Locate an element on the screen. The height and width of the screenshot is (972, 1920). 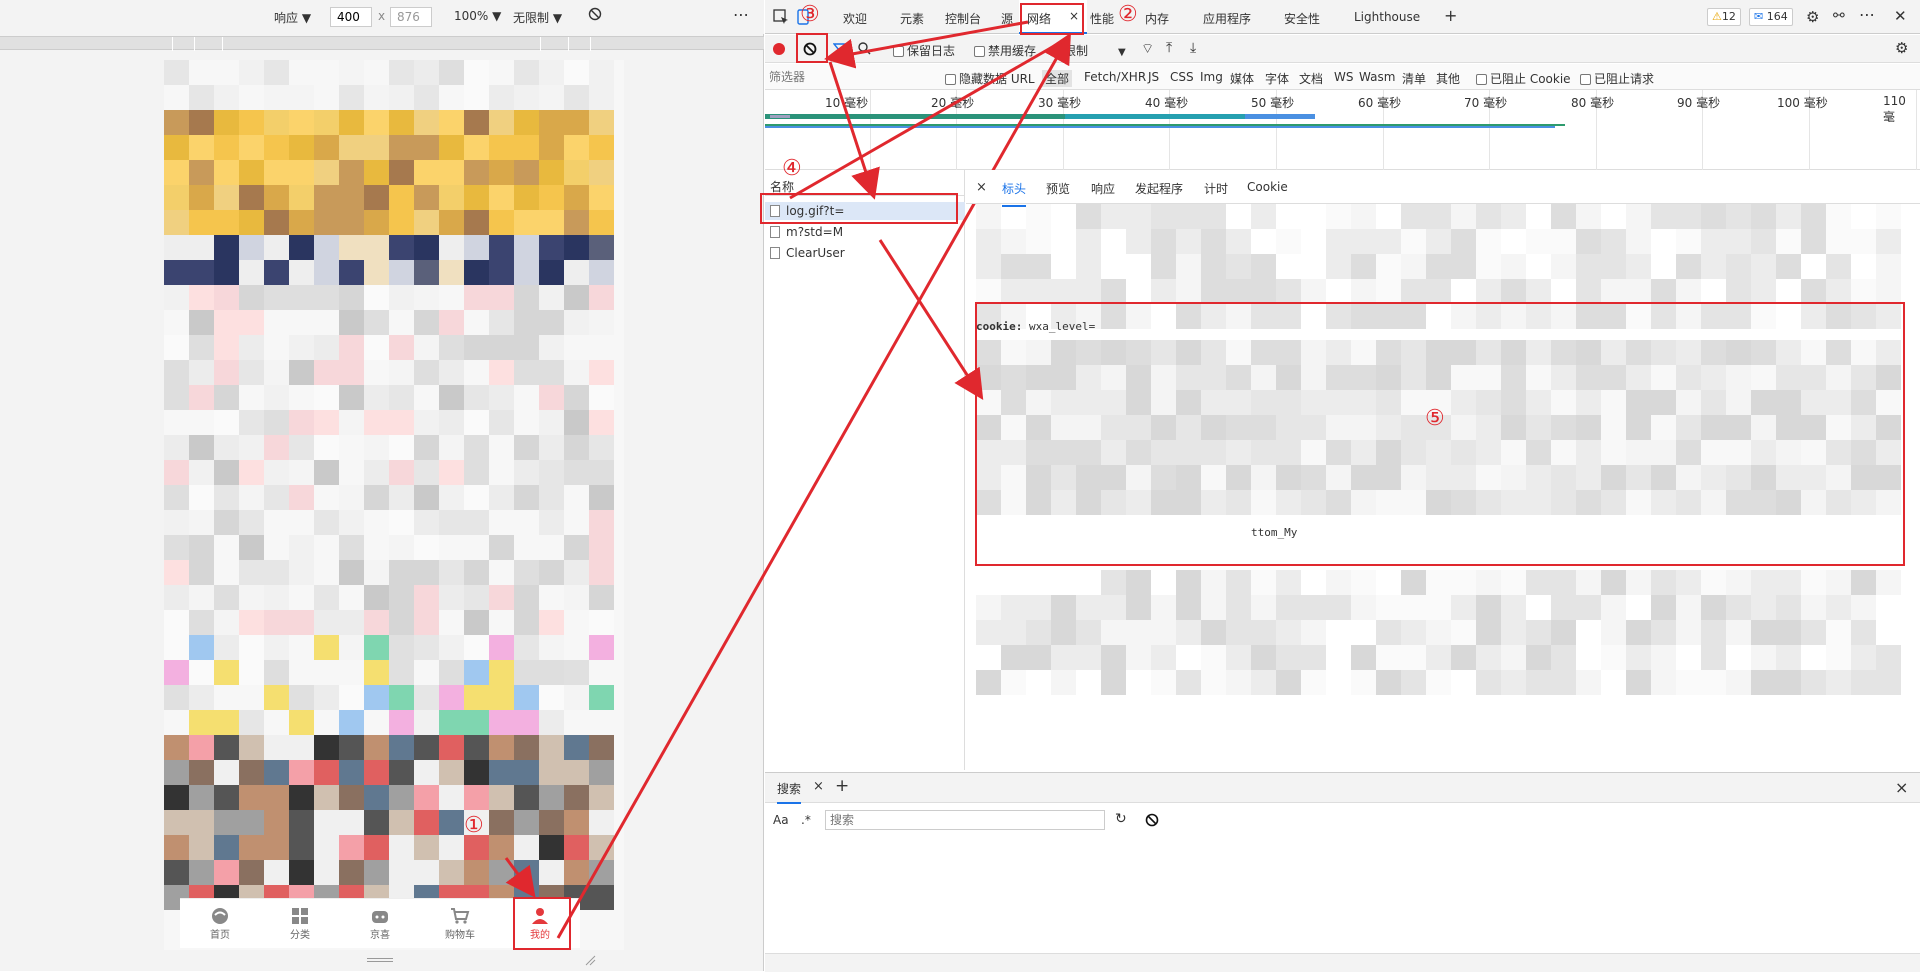
more-options-icon: ⋯ is located at coordinates (741, 14).